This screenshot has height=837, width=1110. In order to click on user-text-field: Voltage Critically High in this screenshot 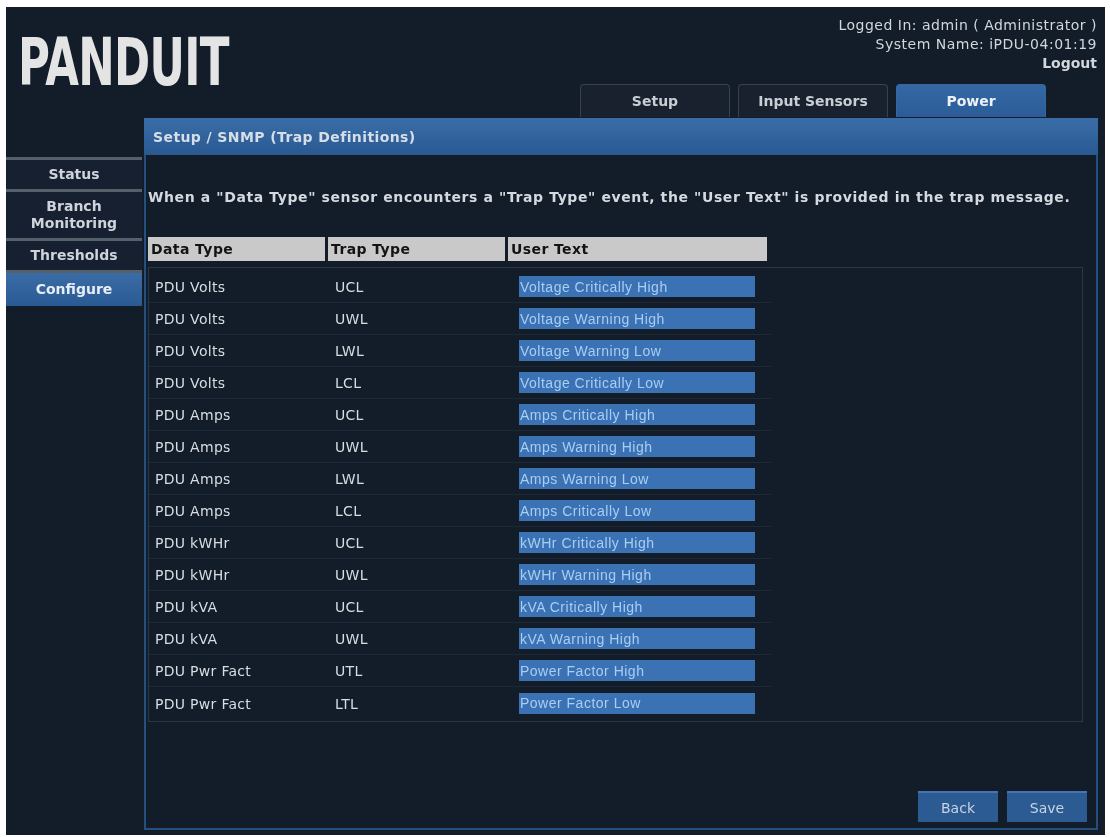, I will do `click(637, 286)`.